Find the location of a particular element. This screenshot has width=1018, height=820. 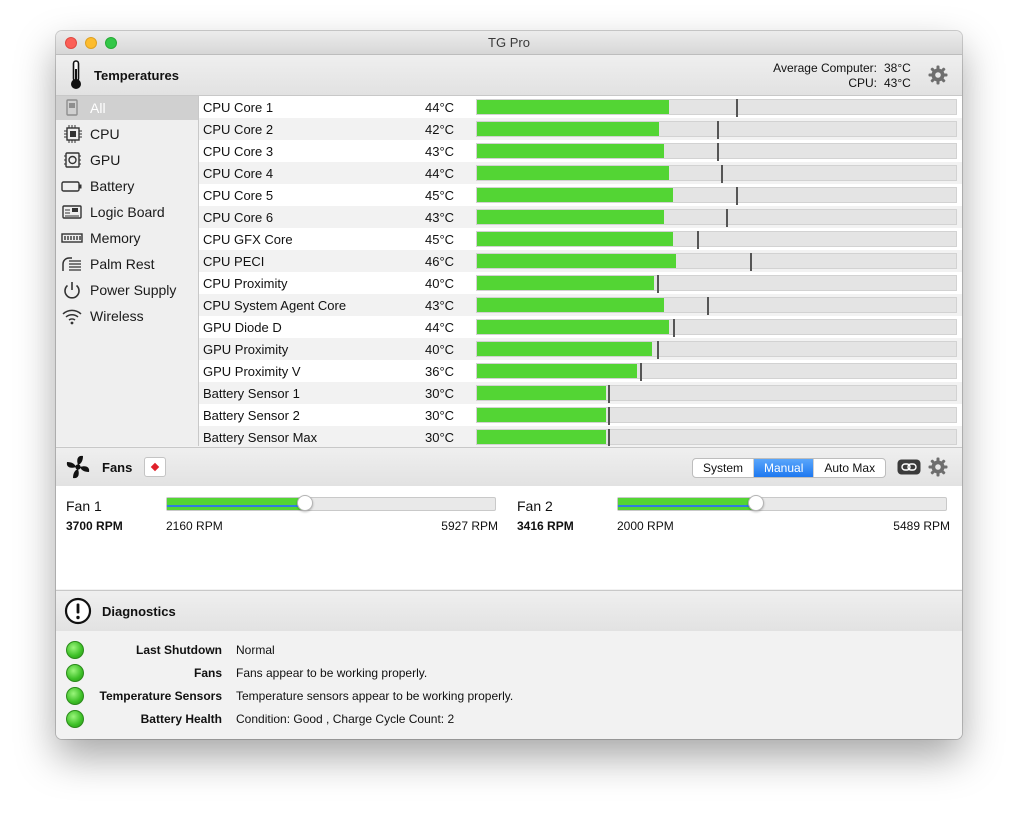

diagnostic-row-fans: Fans Fans appear to be working properly. is located at coordinates (509, 674).